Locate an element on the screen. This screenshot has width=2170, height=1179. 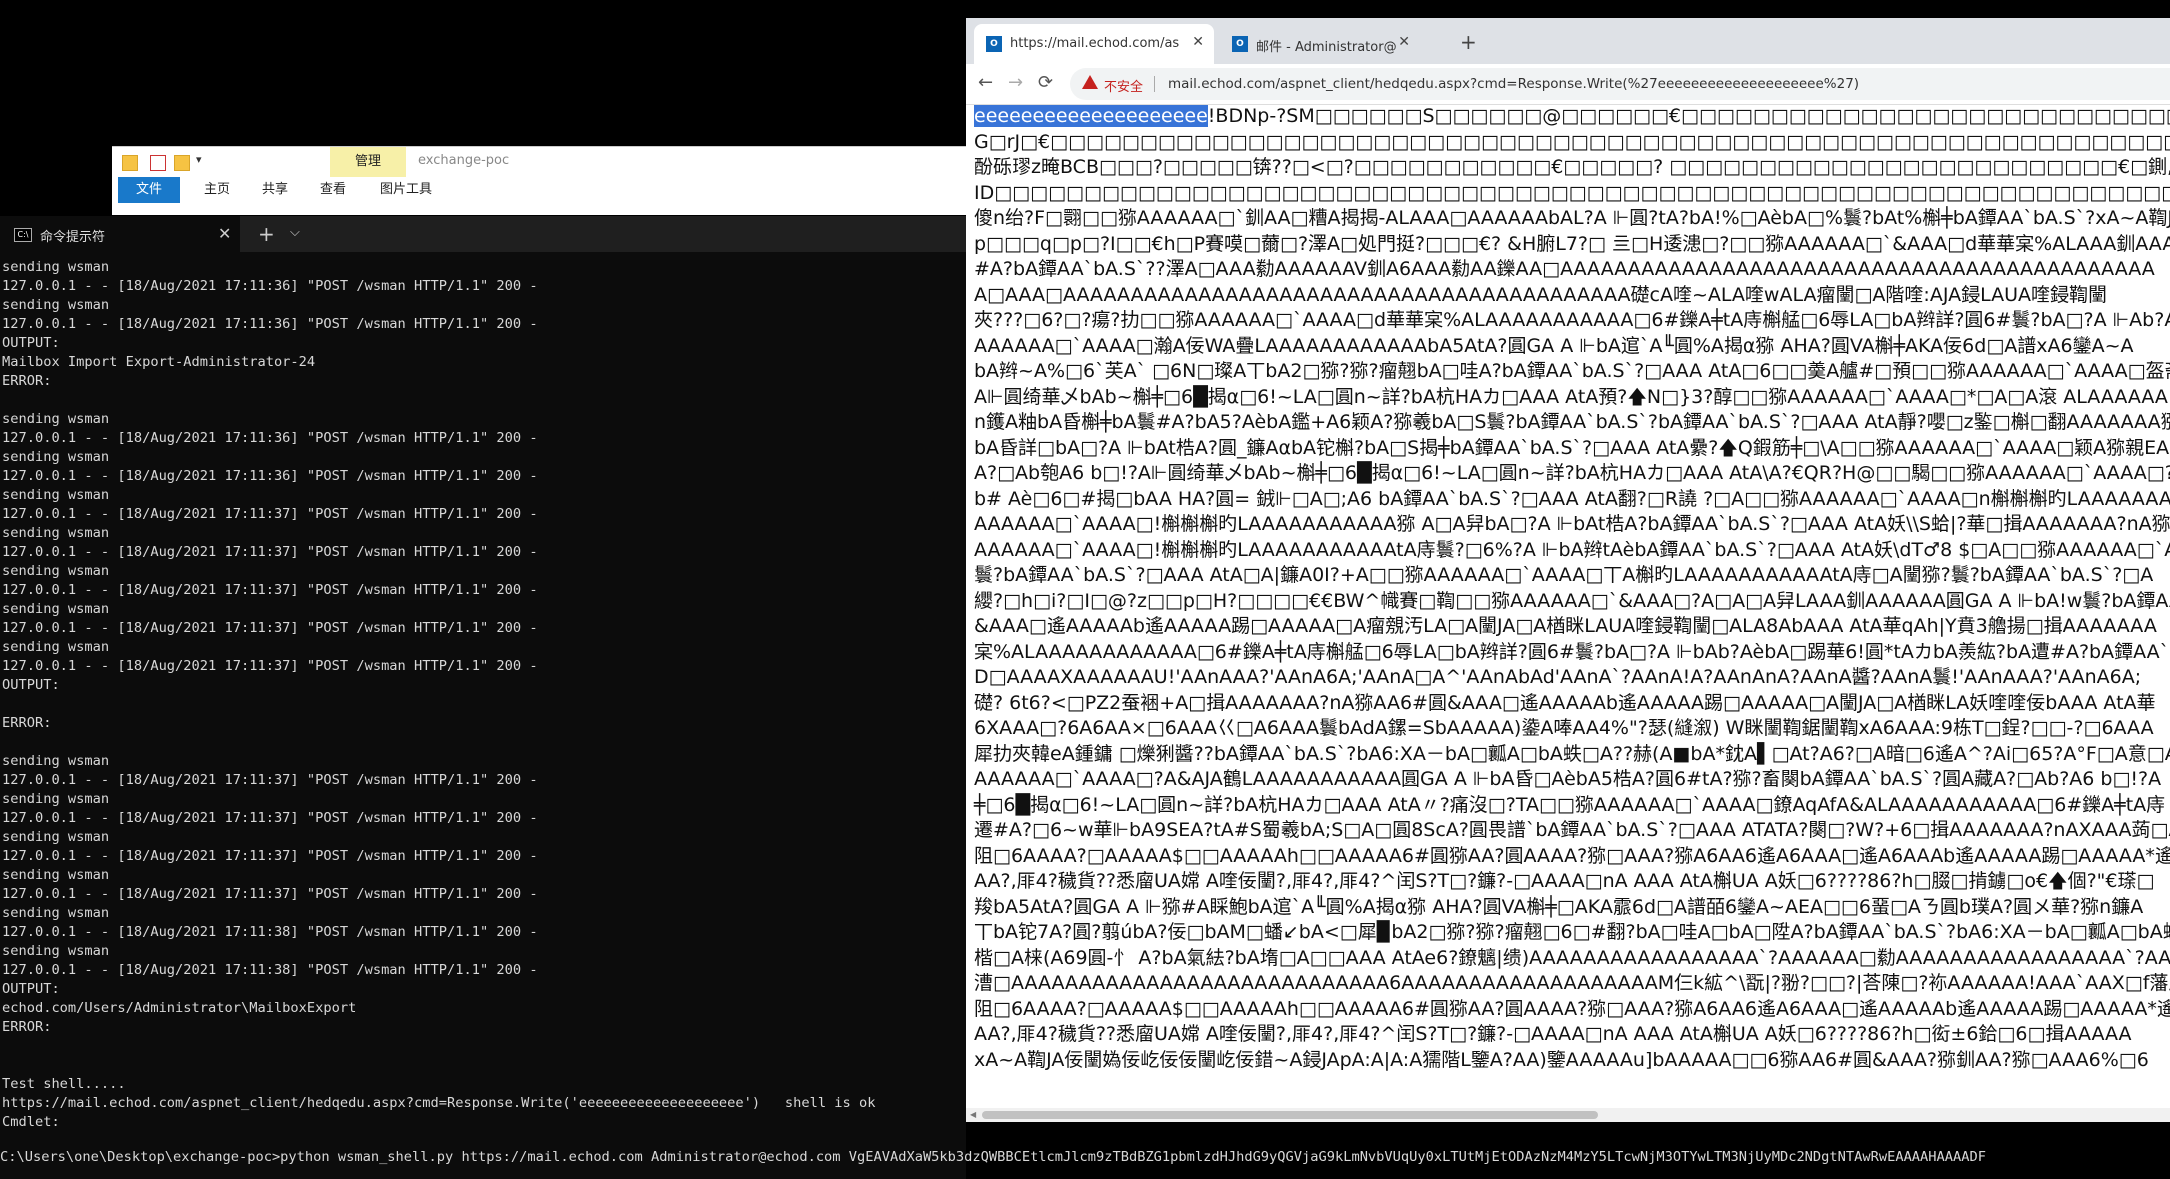
forward-icon: → is located at coordinates (1015, 82).